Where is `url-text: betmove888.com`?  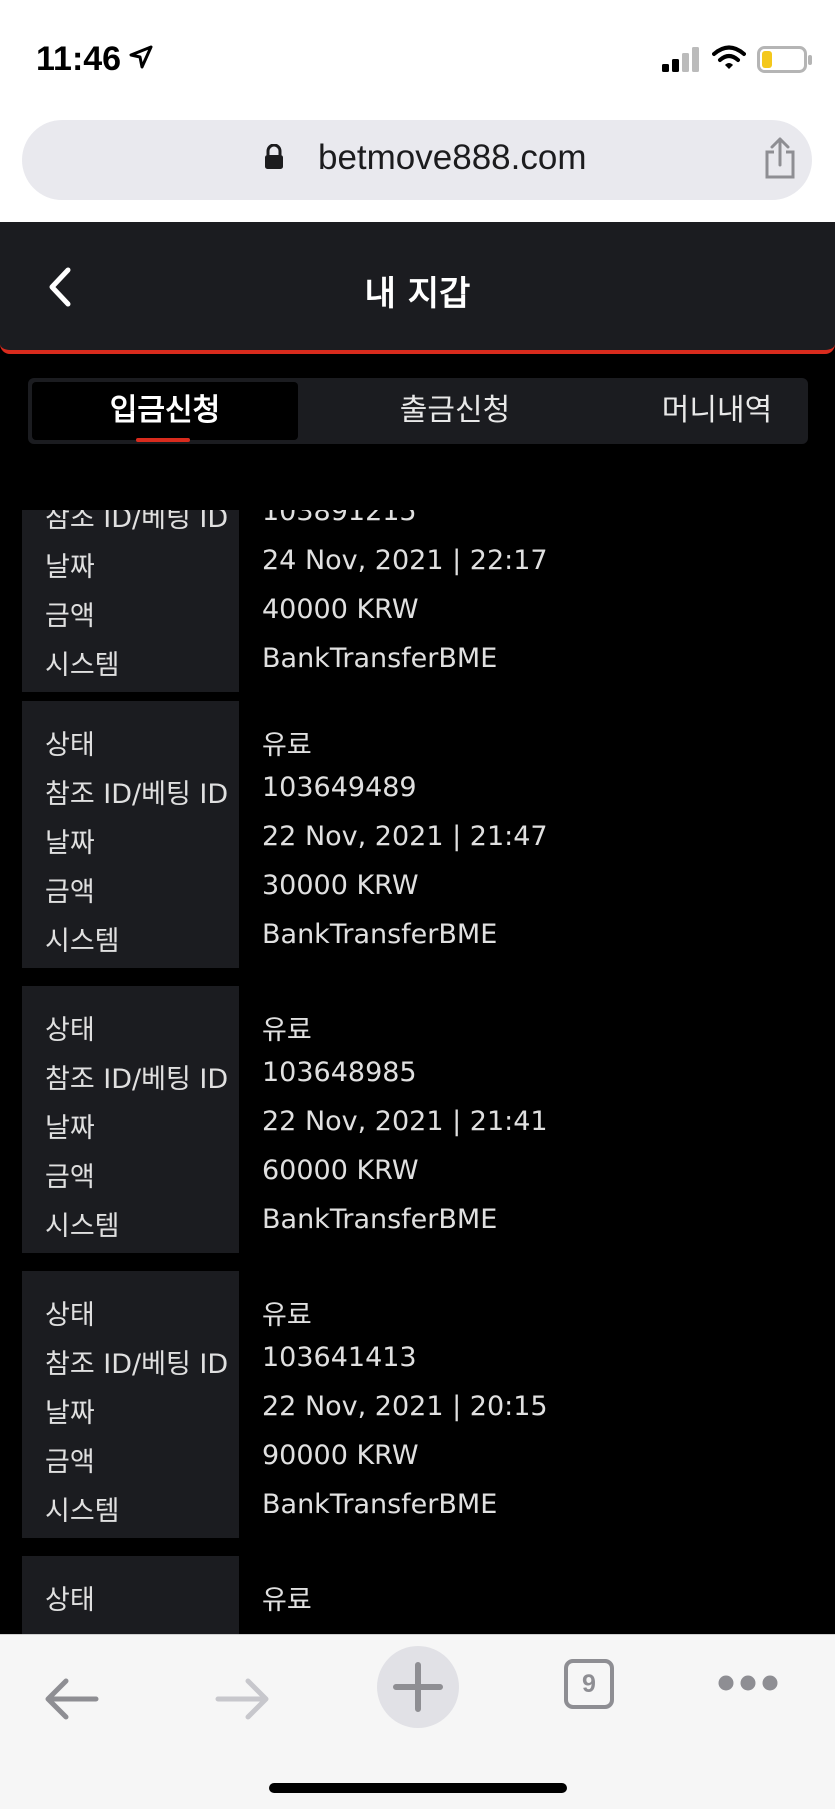 url-text: betmove888.com is located at coordinates (452, 158).